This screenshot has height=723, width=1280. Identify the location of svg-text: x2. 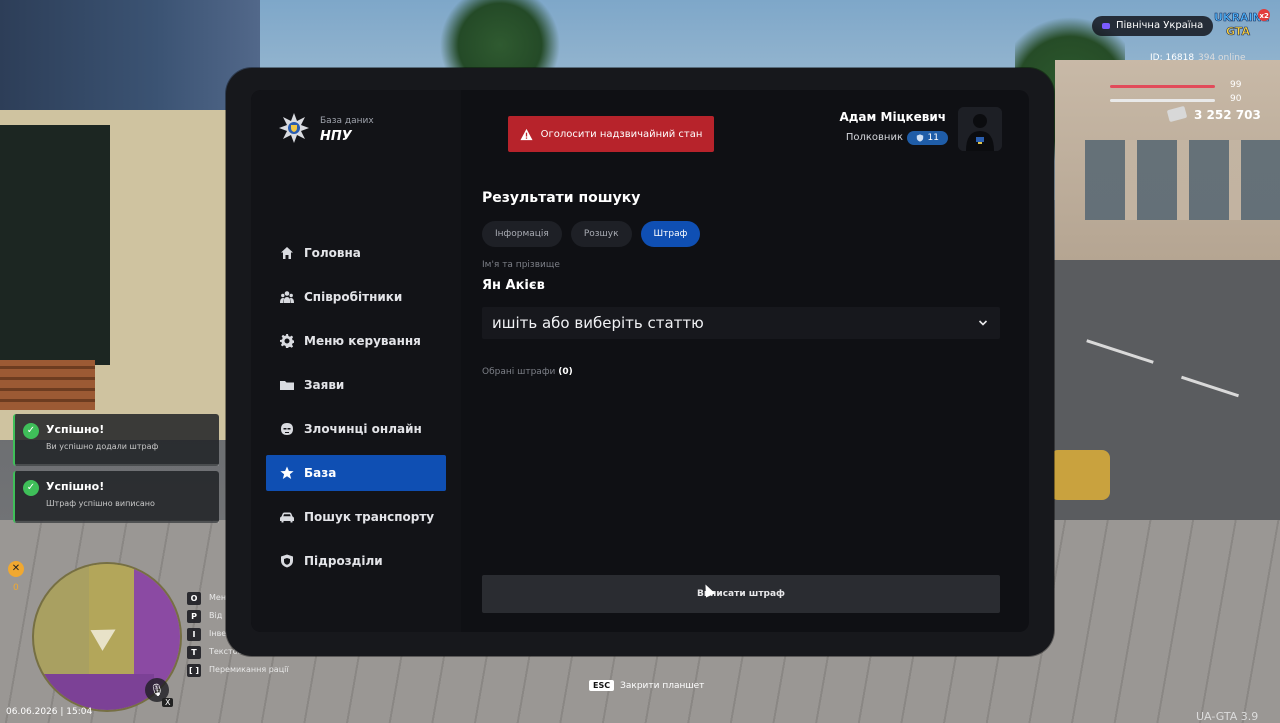
(1265, 16).